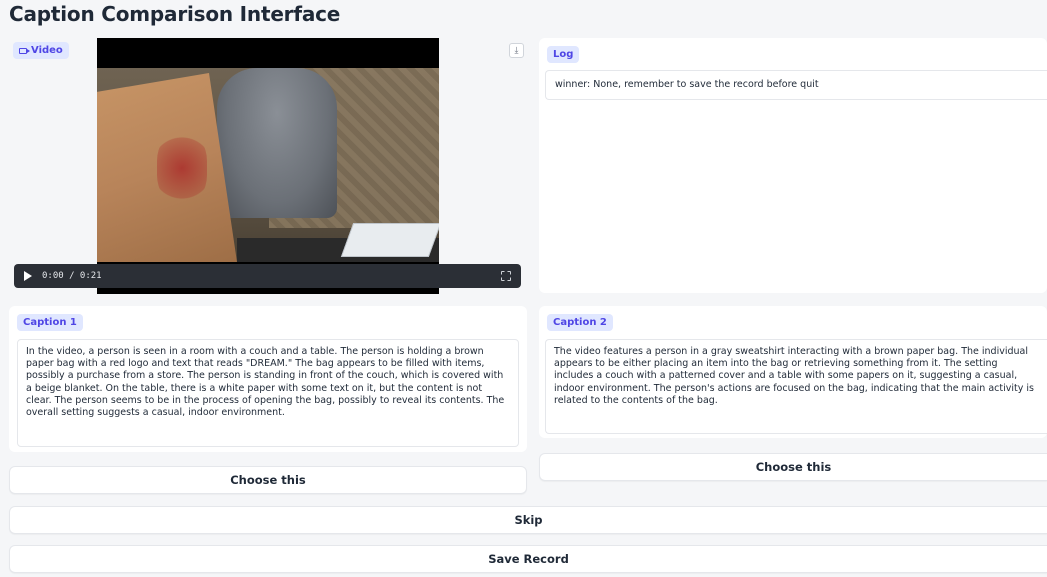  I want to click on save-record-button: Save Record, so click(528, 559).